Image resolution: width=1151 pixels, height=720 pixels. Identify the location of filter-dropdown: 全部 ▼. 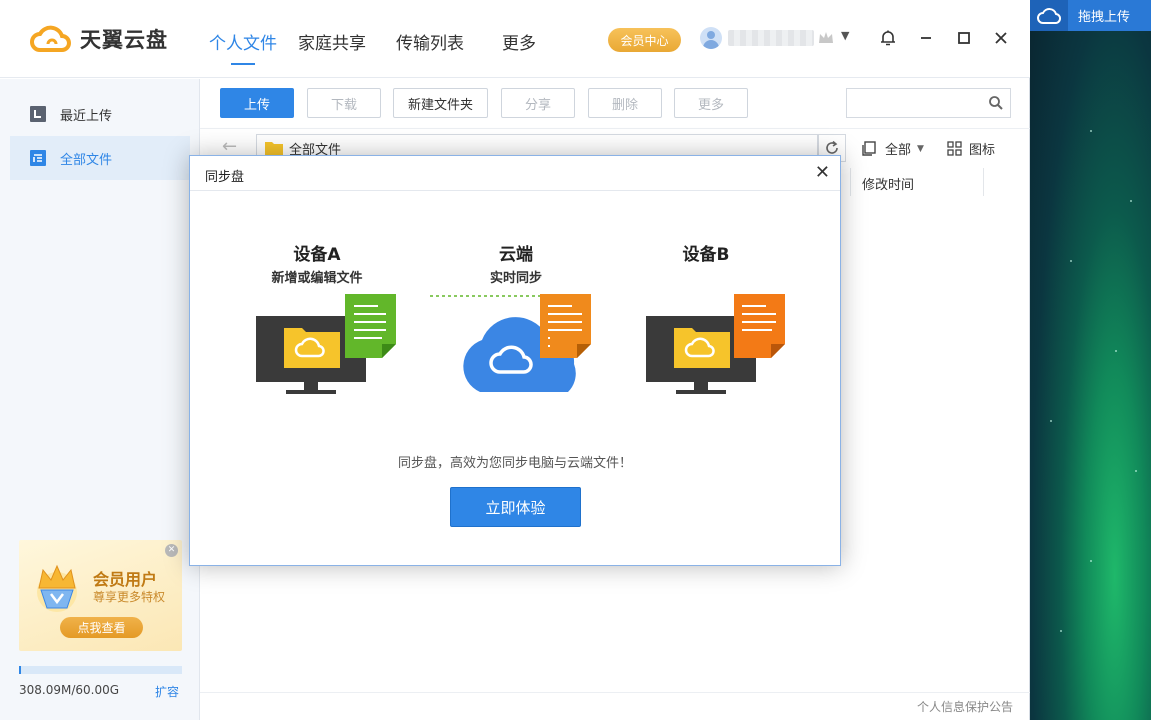
(893, 148).